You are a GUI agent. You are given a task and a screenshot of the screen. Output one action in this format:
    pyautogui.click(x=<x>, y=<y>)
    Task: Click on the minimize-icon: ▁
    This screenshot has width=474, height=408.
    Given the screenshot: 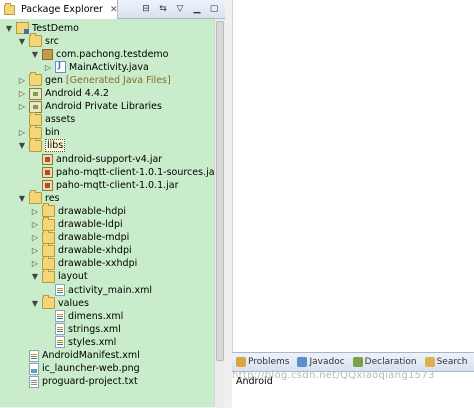 What is the action you would take?
    pyautogui.click(x=197, y=9)
    